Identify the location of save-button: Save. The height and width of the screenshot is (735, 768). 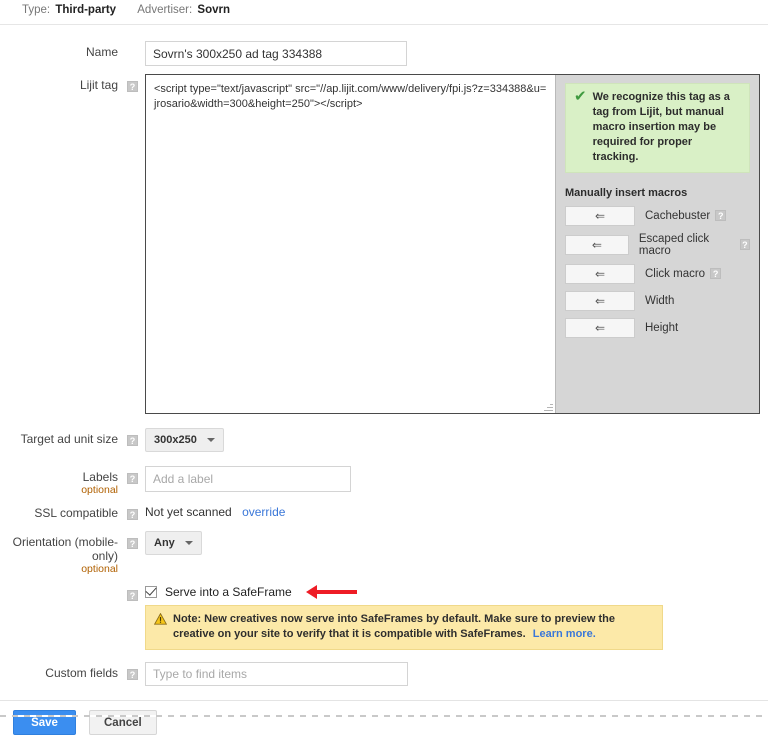
(44, 722).